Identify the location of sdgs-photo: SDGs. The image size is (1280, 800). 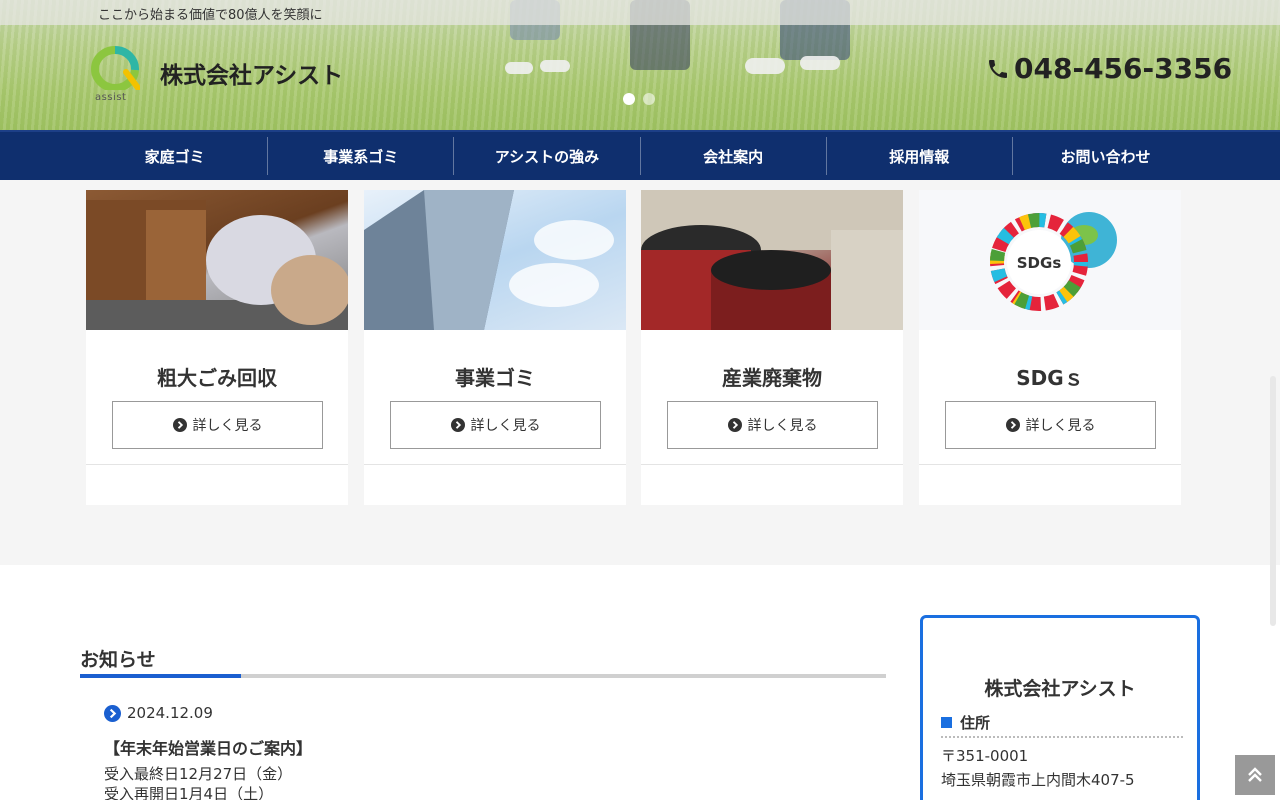
(1050, 260).